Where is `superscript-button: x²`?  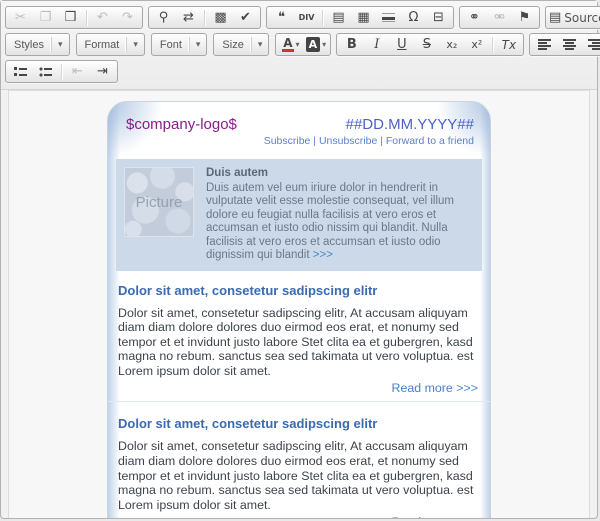
superscript-button: x² is located at coordinates (476, 44).